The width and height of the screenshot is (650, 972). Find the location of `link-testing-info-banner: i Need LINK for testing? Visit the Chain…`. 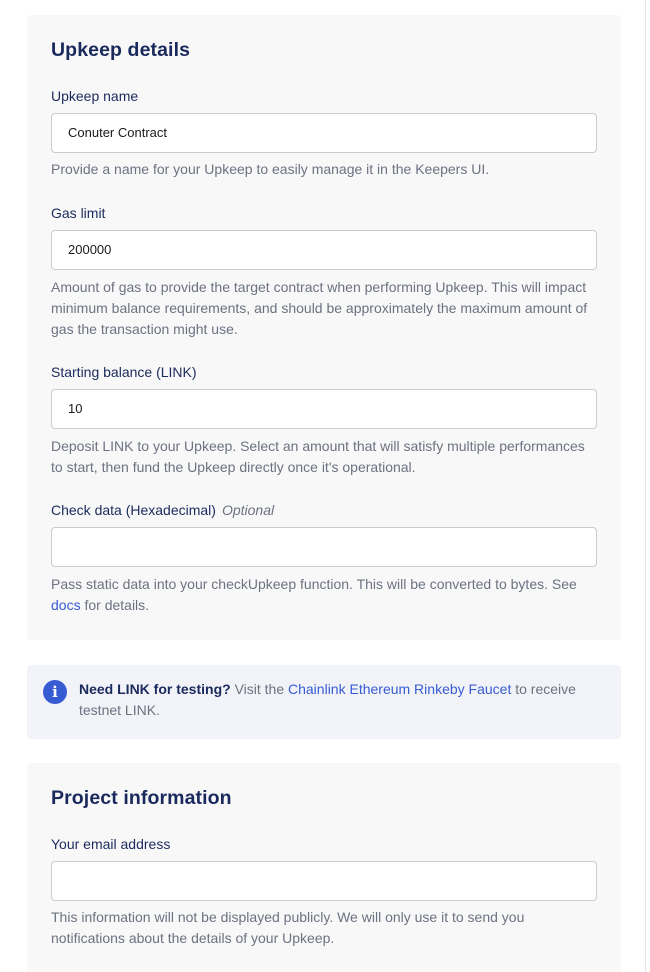

link-testing-info-banner: i Need LINK for testing? Visit the Chain… is located at coordinates (324, 702).